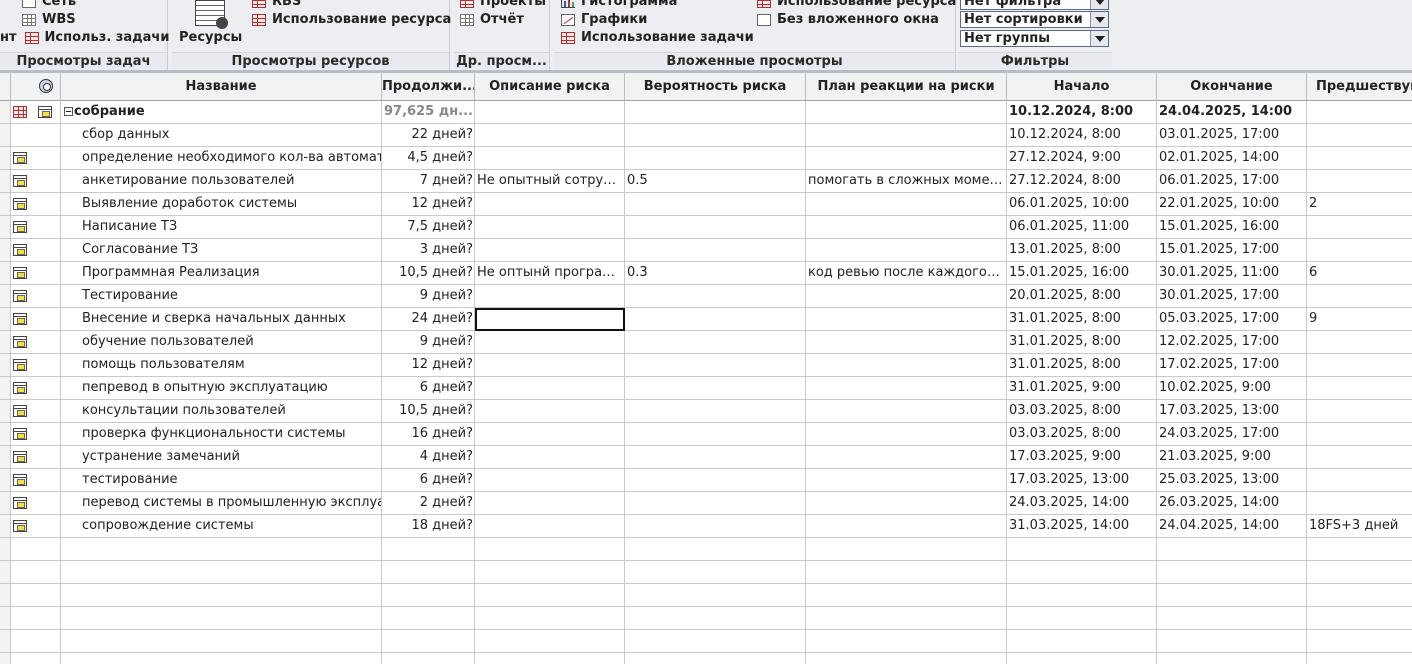 This screenshot has height=664, width=1412. Describe the element at coordinates (906, 87) in the screenshot. I see `column-header-risk-response: План реакции на риски` at that location.